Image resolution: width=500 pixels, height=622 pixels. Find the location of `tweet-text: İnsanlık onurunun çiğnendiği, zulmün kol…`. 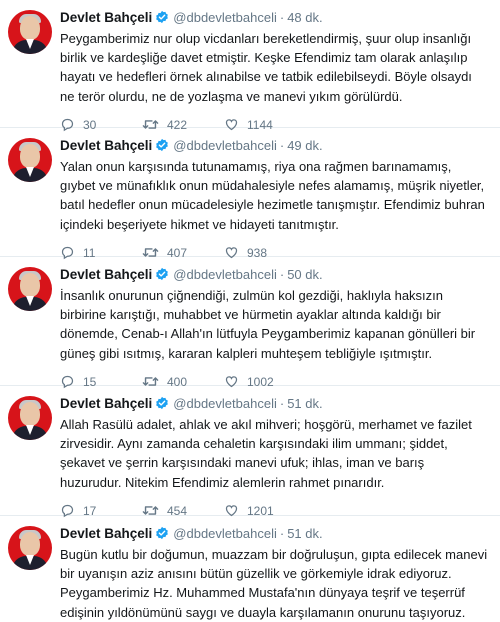

tweet-text: İnsanlık onurunun çiğnendiği, zulmün kol… is located at coordinates (268, 324).